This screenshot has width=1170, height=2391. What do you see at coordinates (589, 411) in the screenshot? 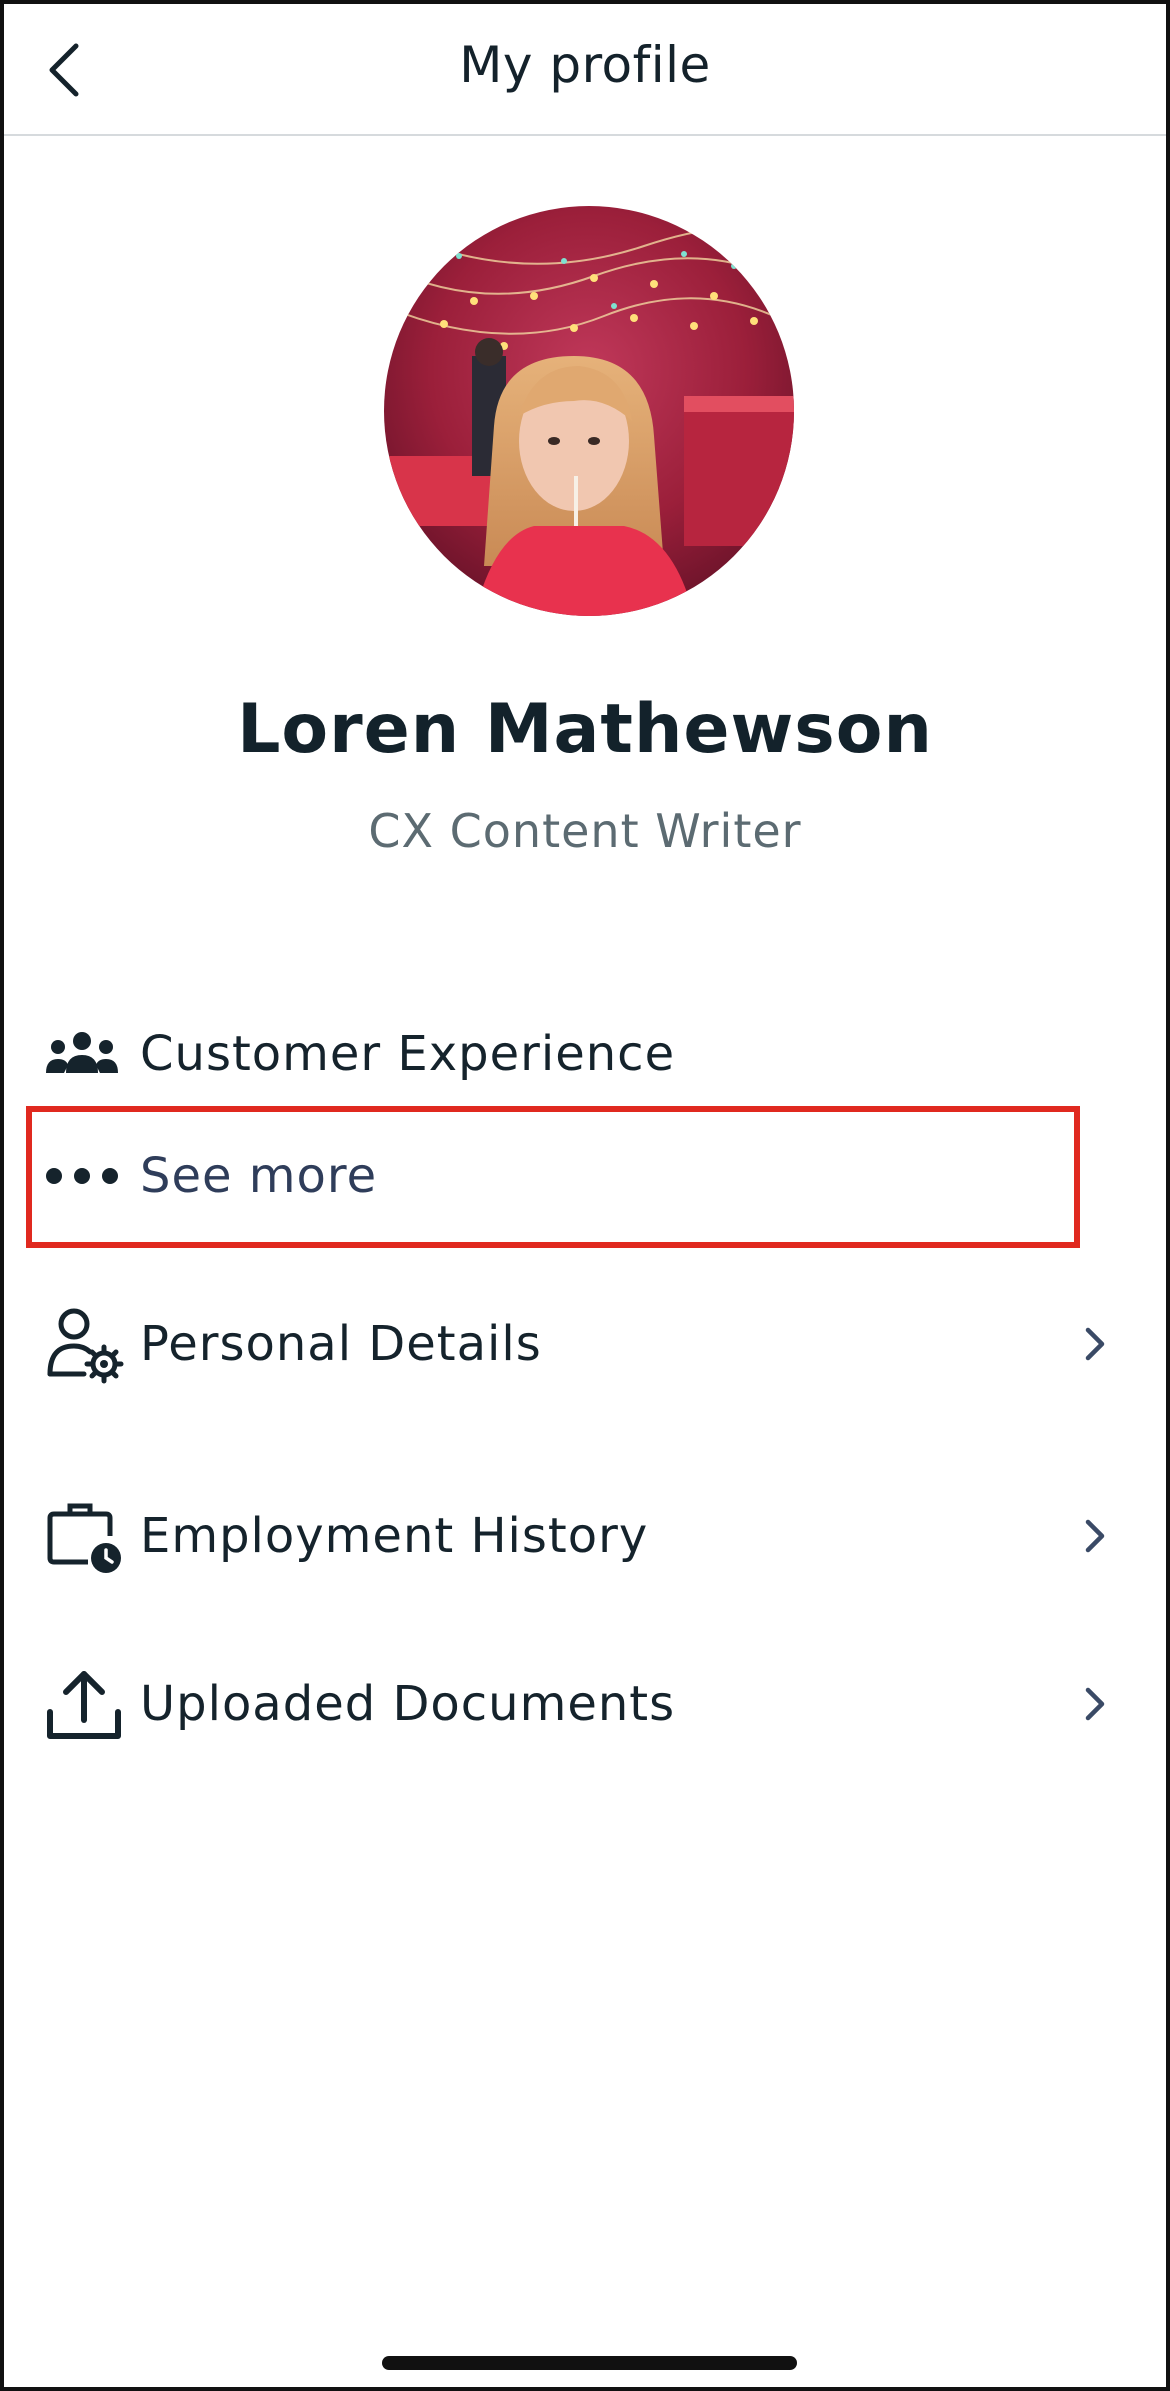
I see `avatar` at bounding box center [589, 411].